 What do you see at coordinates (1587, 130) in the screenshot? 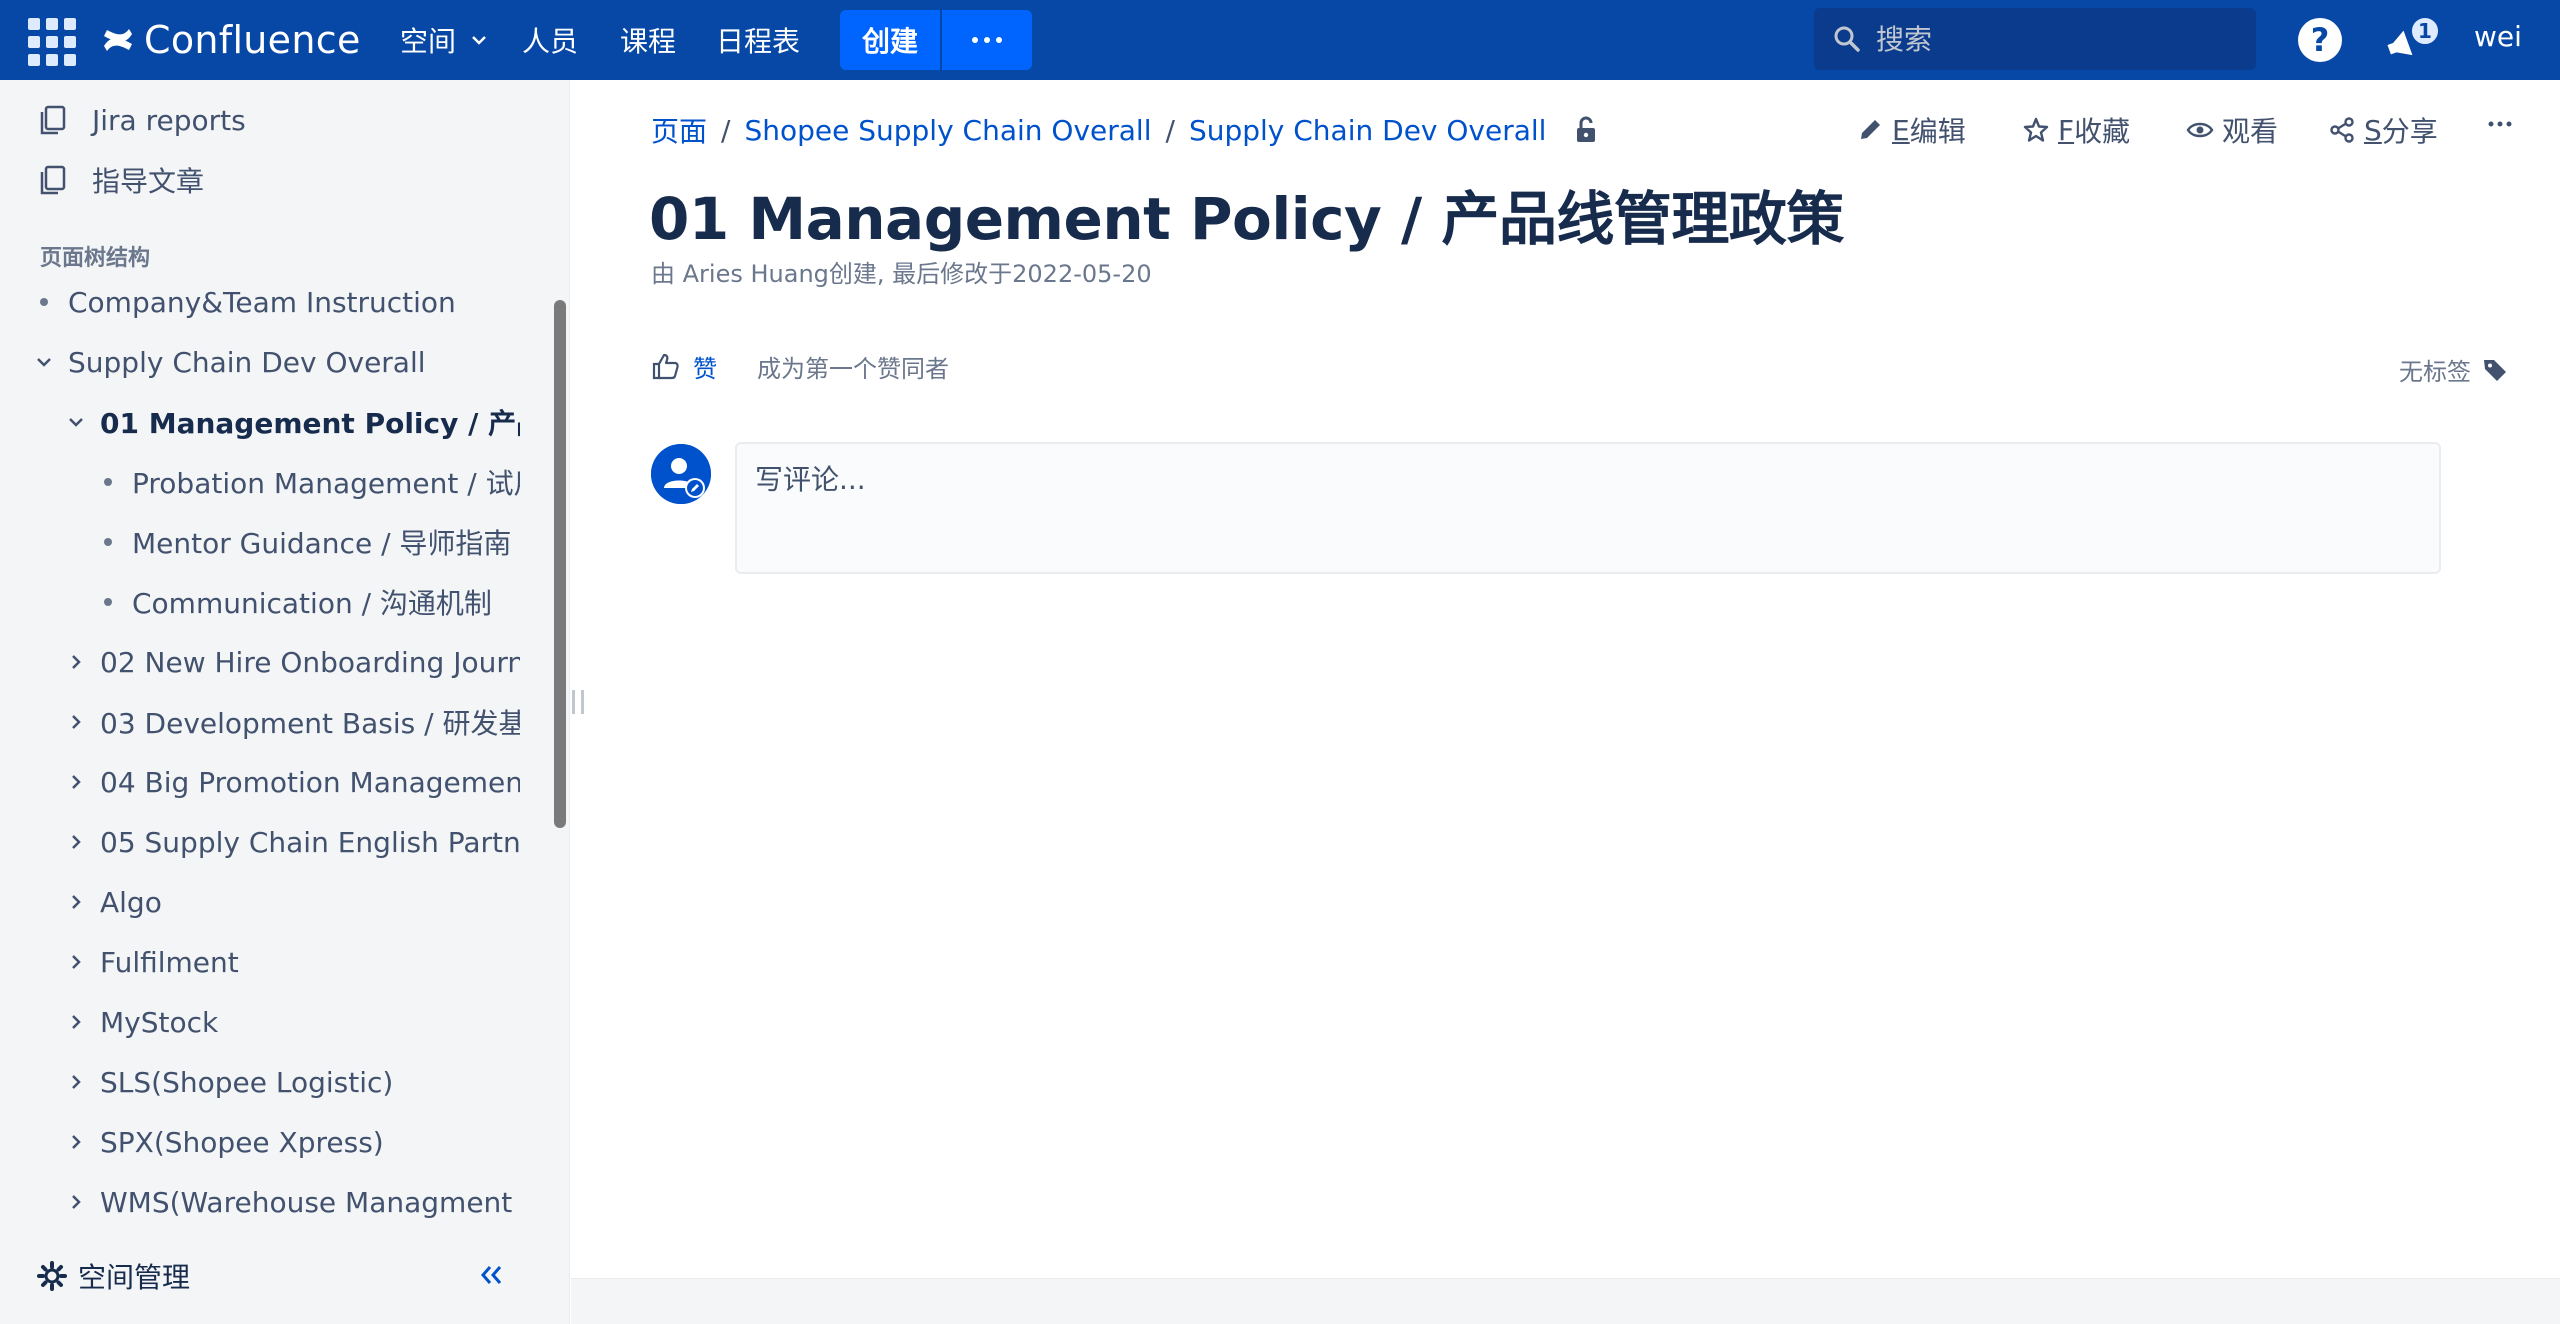
I see `unlock-icon` at bounding box center [1587, 130].